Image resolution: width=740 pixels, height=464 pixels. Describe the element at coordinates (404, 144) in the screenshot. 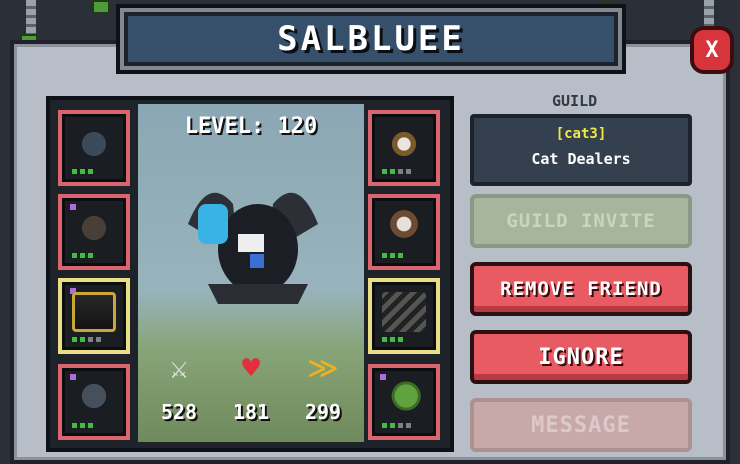

I see `skull-medallion-icon` at that location.